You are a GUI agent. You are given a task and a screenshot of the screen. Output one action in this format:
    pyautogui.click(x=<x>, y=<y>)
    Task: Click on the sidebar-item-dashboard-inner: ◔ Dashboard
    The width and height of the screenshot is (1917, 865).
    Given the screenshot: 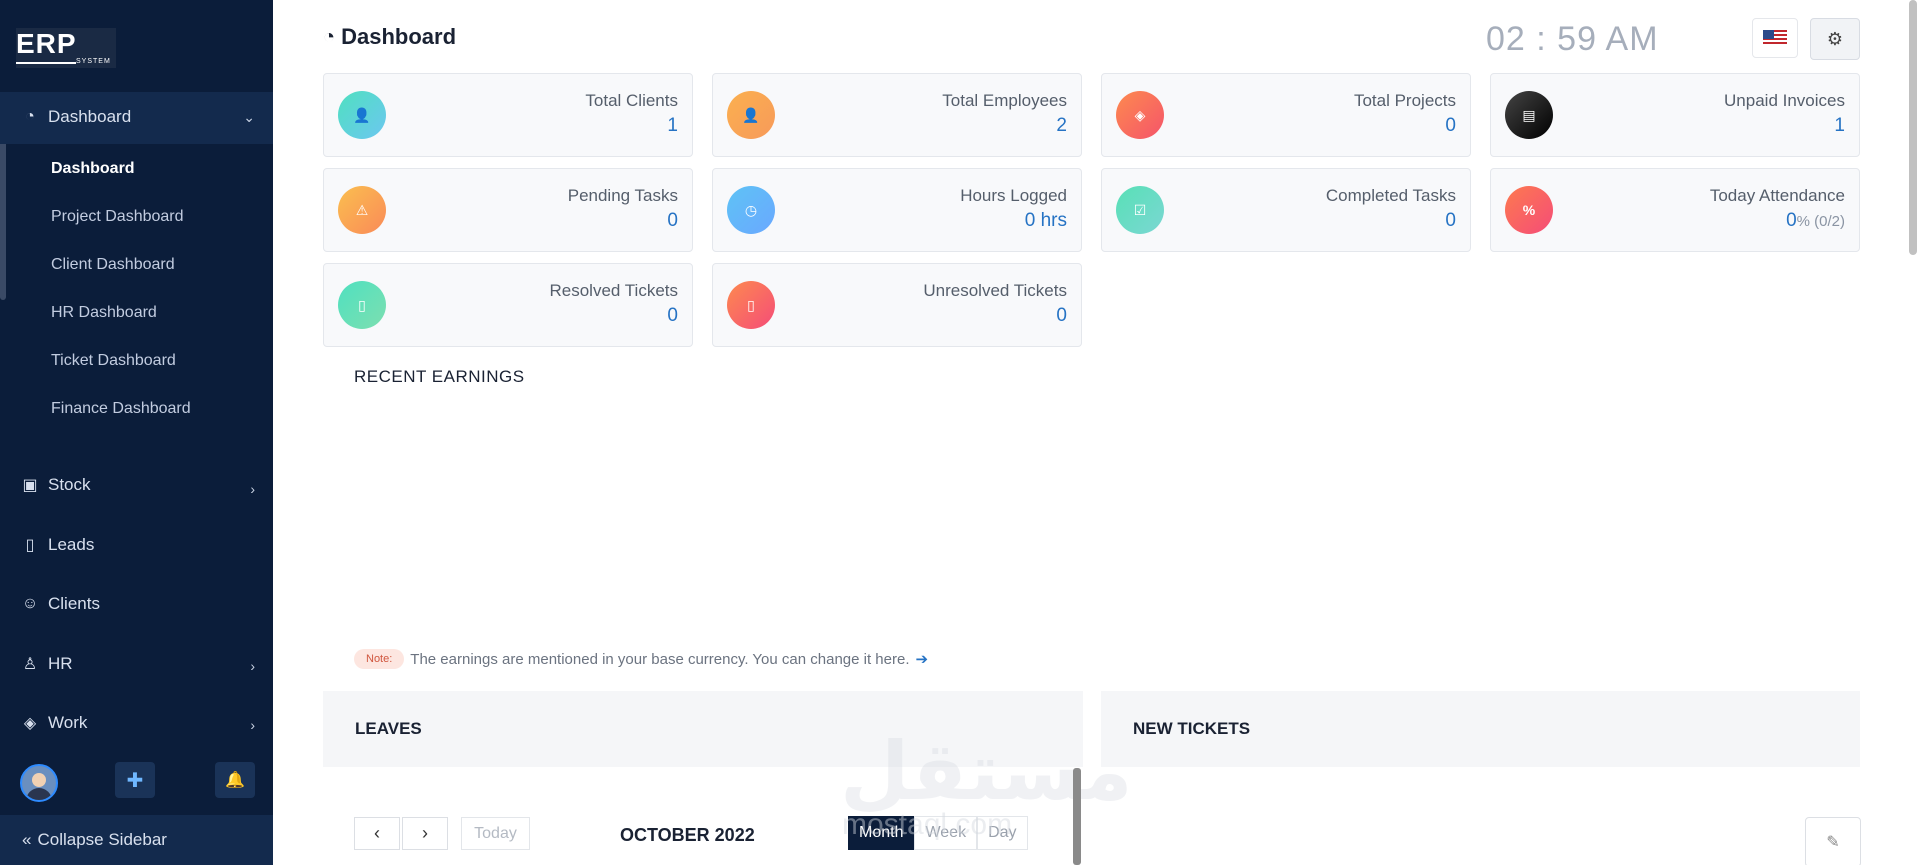 What is the action you would take?
    pyautogui.click(x=75, y=117)
    